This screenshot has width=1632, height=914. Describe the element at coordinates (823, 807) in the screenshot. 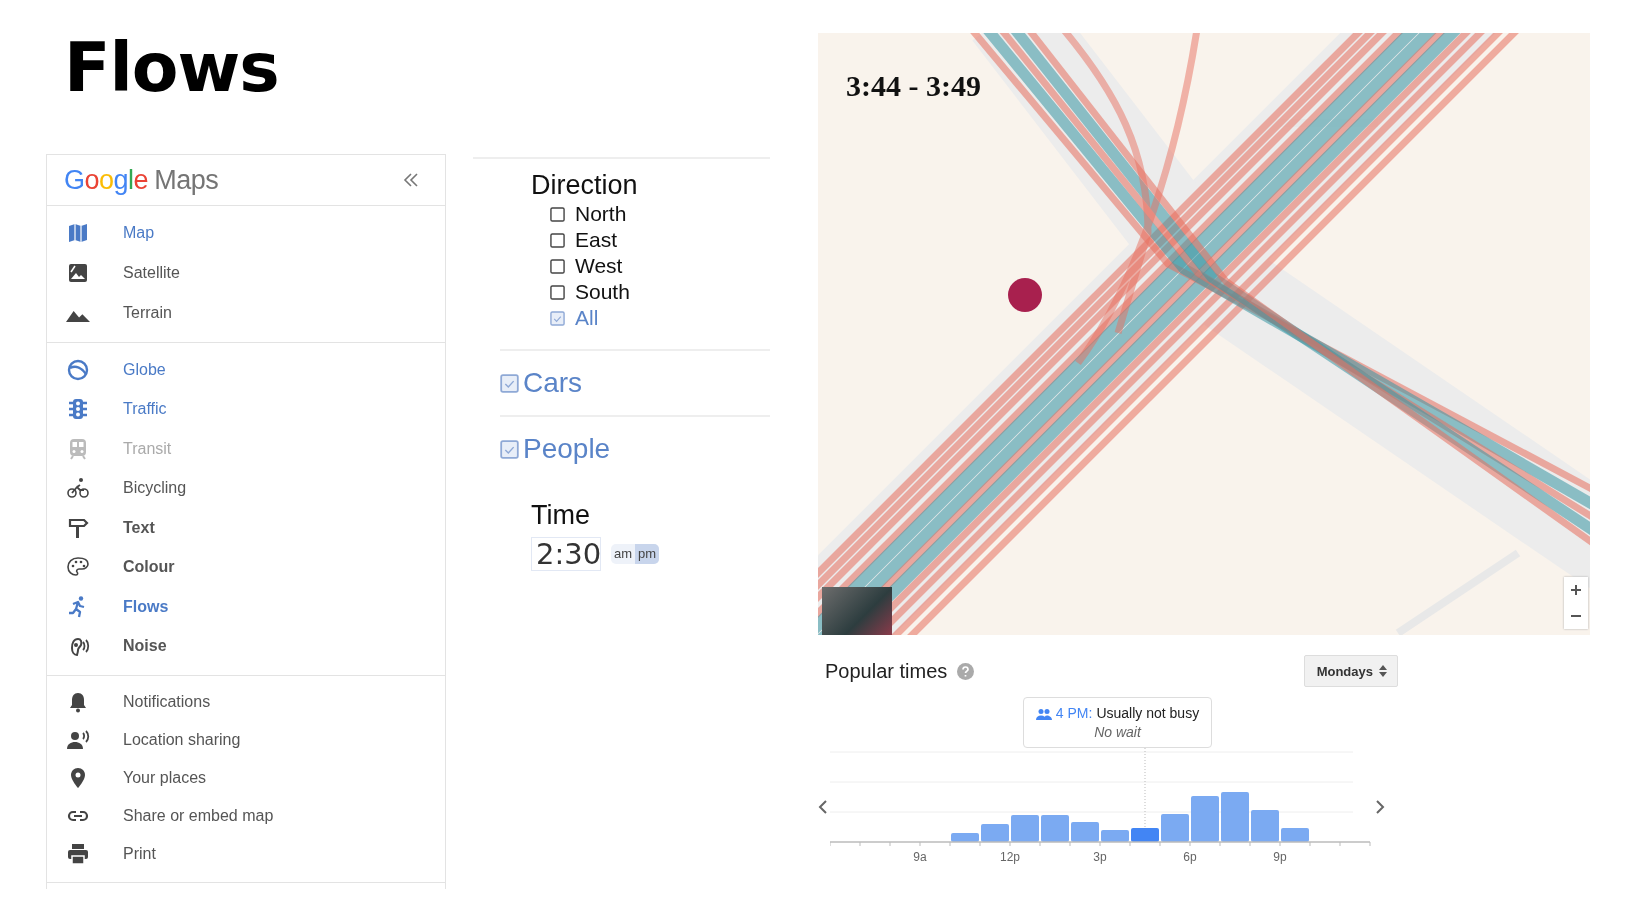

I see `chevron-left-icon` at that location.